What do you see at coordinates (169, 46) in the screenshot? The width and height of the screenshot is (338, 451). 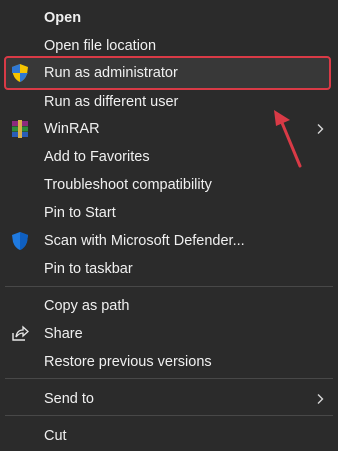 I see `menu-item-open-file-location: Open file location` at bounding box center [169, 46].